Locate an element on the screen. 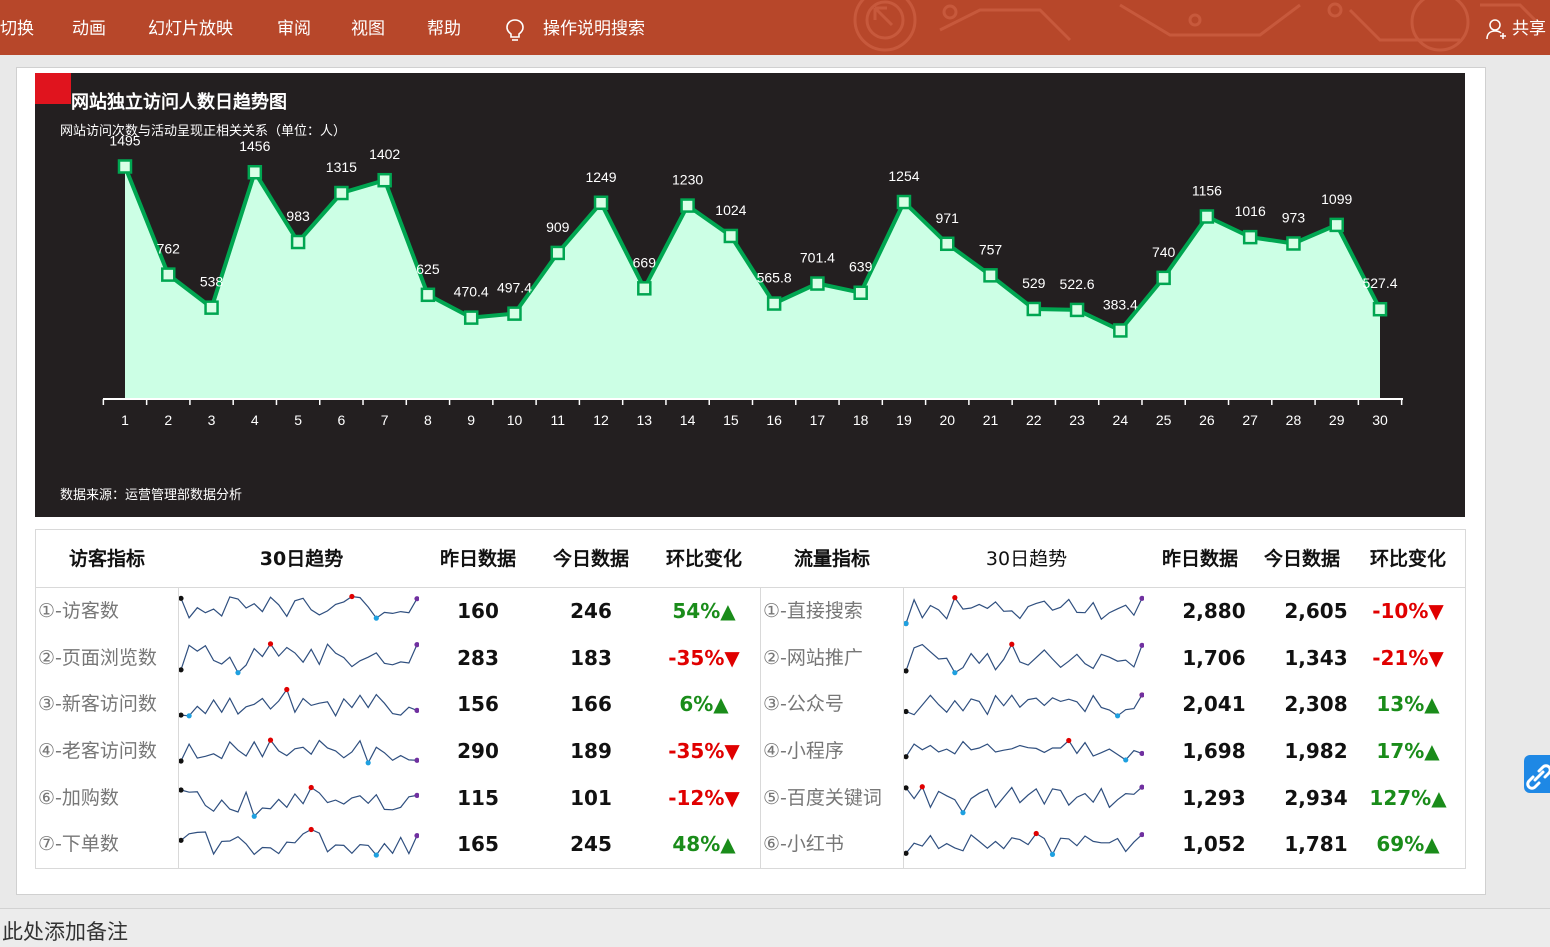 The width and height of the screenshot is (1550, 947). ribbon: 切换 动画 幻灯片放映 审阅 视图 帮助 操作说明搜索 共享 is located at coordinates (775, 27).